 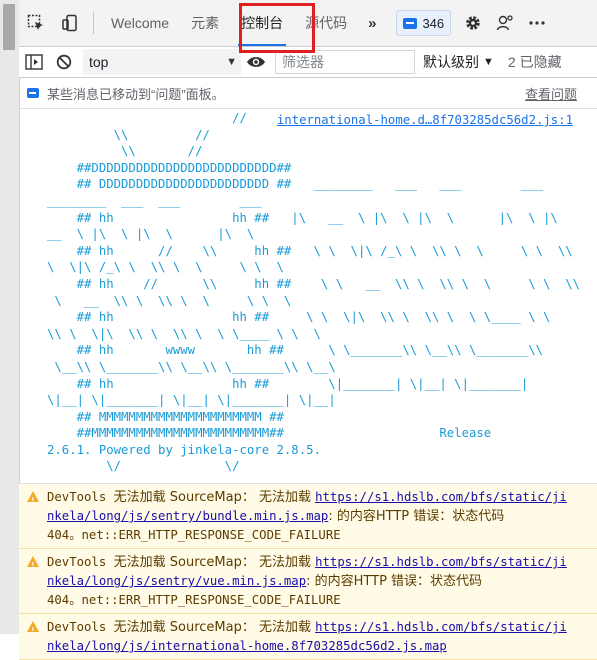 I want to click on remote-devices-icon, so click(x=505, y=23).